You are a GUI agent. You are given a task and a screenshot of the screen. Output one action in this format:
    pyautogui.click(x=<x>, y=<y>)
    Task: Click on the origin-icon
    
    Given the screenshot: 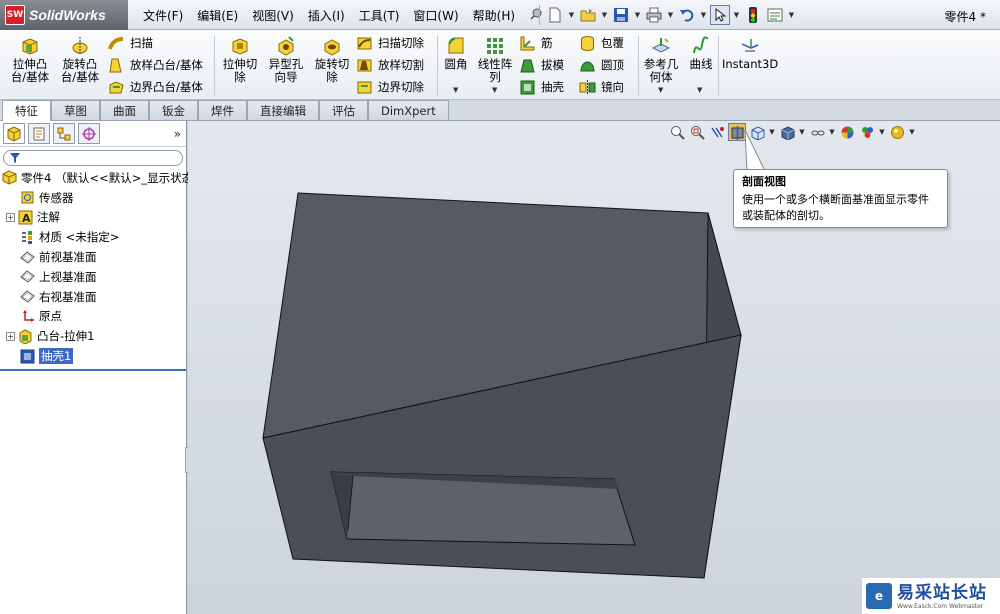 What is the action you would take?
    pyautogui.click(x=27, y=316)
    